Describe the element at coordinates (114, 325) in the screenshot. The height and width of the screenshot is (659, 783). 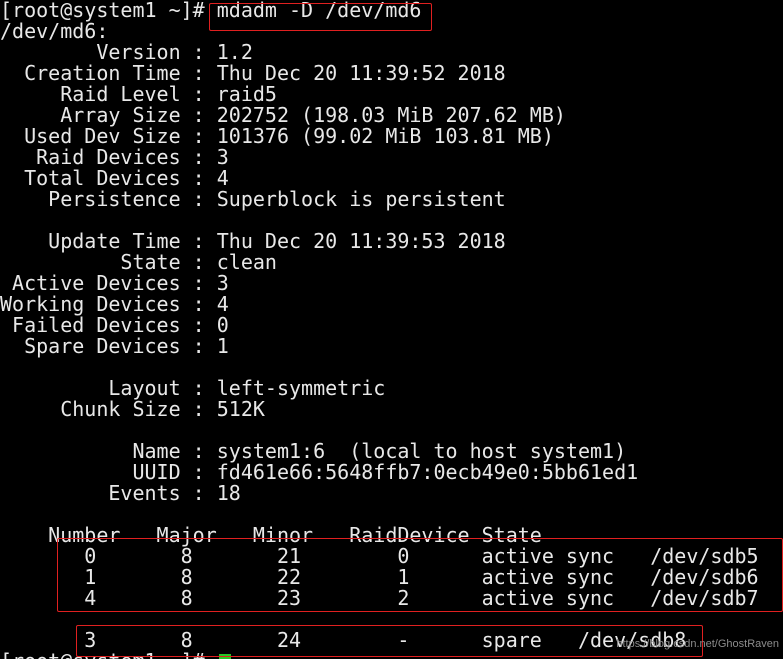
I see `detail-line: Failed Devices : 0` at that location.